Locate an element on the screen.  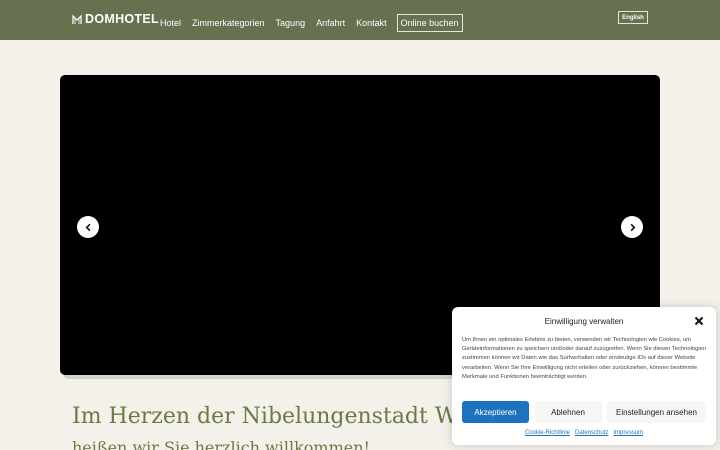
language-switch-button: English is located at coordinates (633, 17).